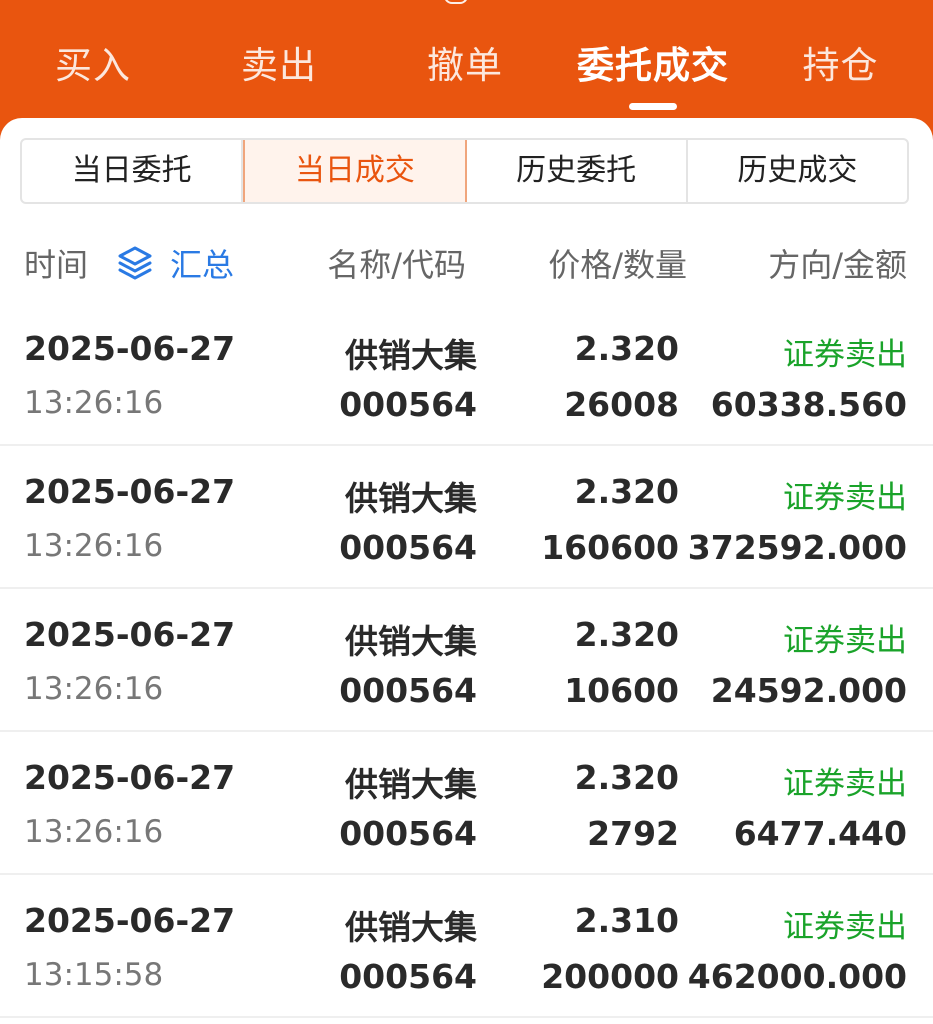  Describe the element at coordinates (133, 171) in the screenshot. I see `segment-today-orders: 当日委托` at that location.